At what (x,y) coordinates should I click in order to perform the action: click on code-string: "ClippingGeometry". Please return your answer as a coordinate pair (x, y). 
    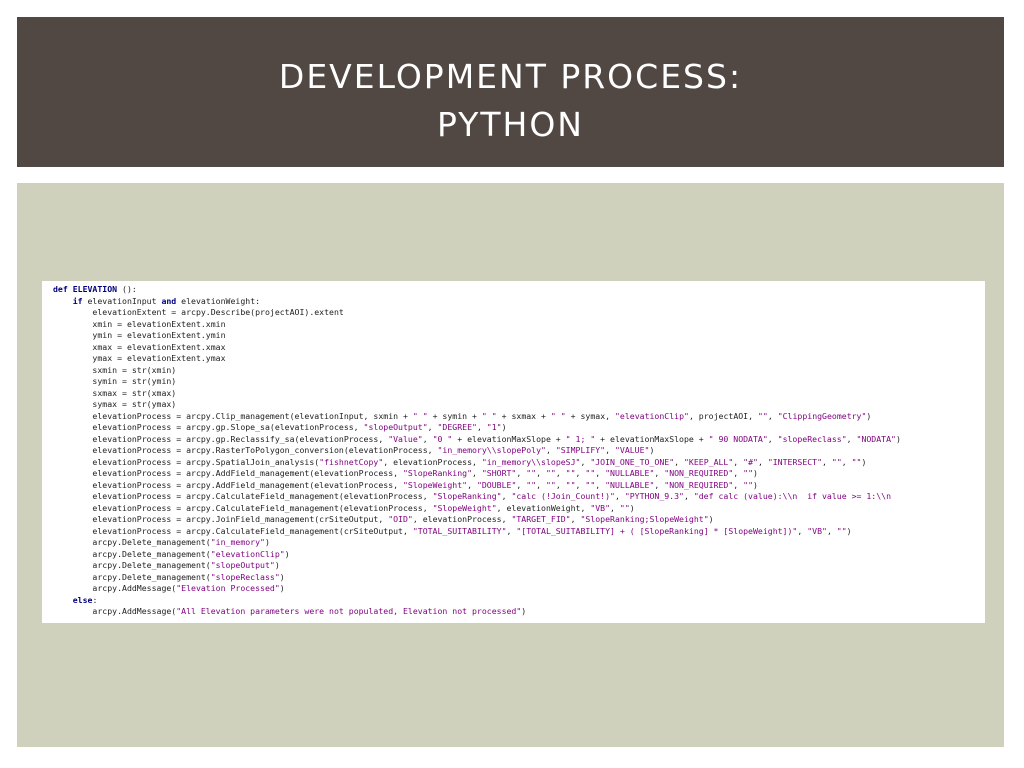
    Looking at the image, I should click on (822, 415).